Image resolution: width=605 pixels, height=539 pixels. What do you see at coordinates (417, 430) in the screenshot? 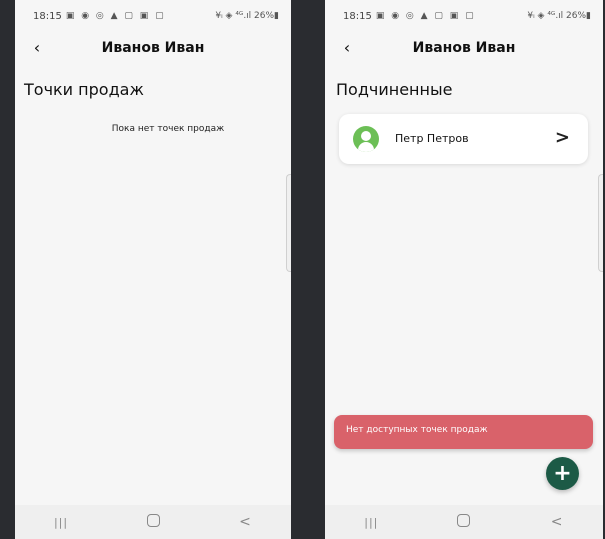
I see `snackbar-message: Нет доступных точек продаж` at bounding box center [417, 430].